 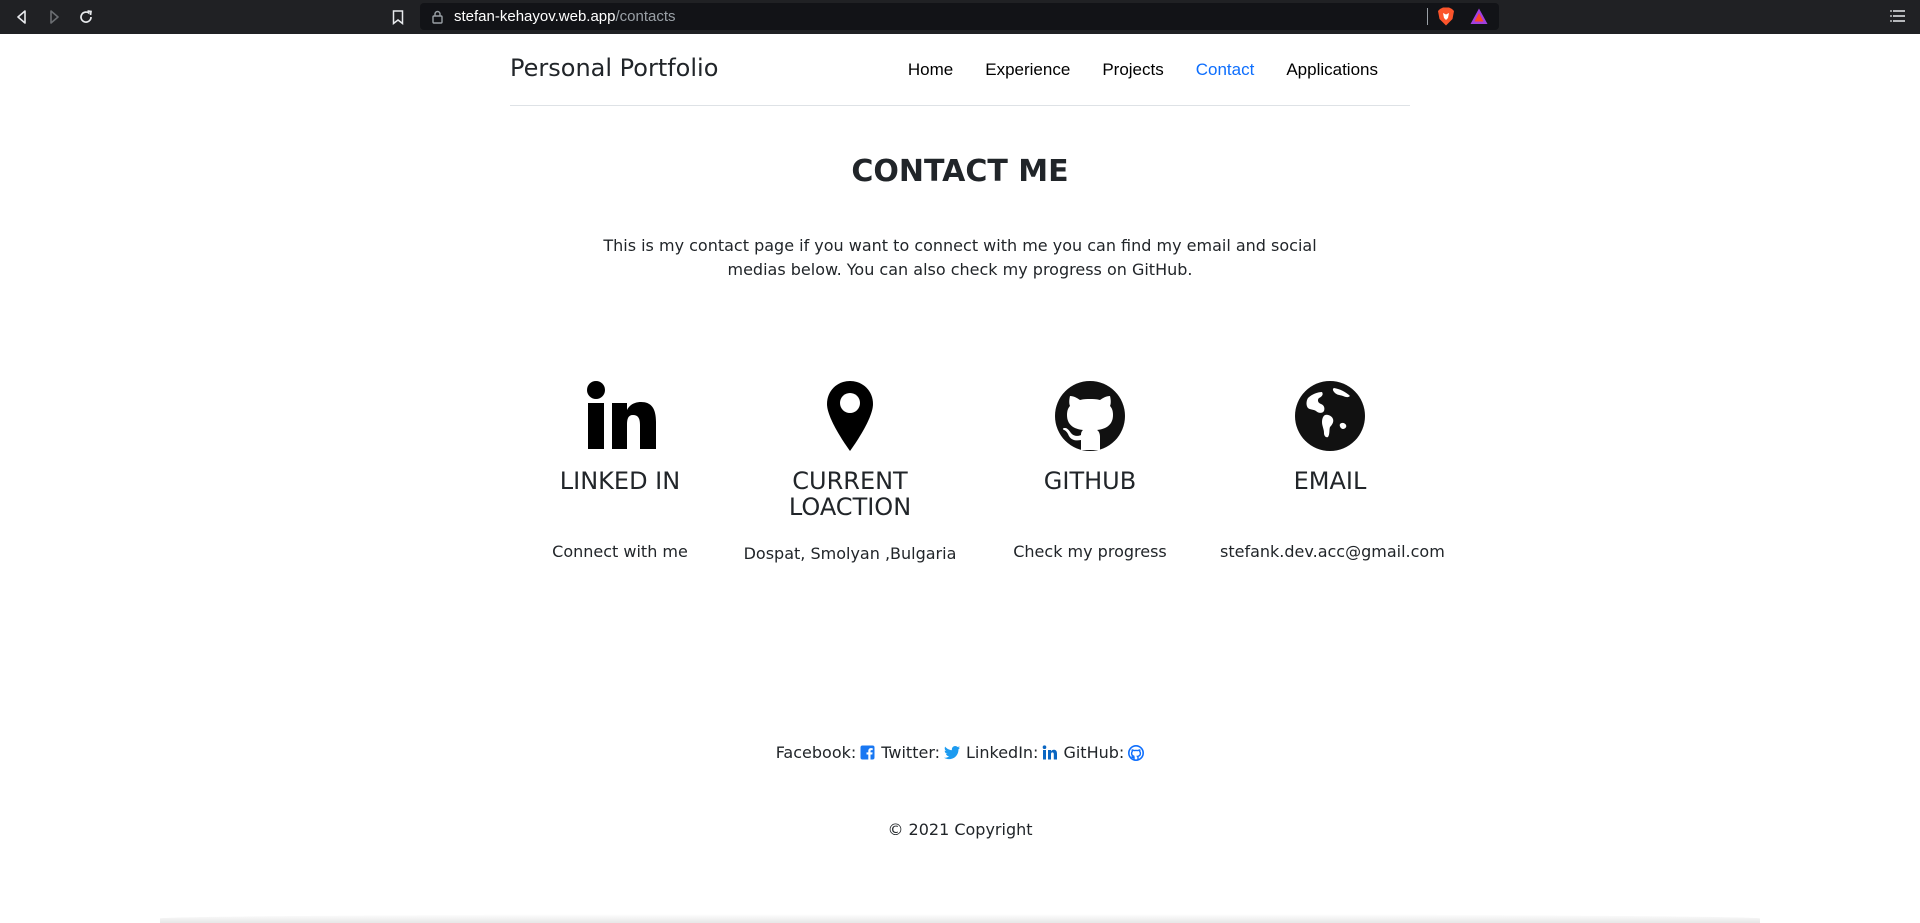 What do you see at coordinates (620, 481) in the screenshot?
I see `card-label: LINKED IN` at bounding box center [620, 481].